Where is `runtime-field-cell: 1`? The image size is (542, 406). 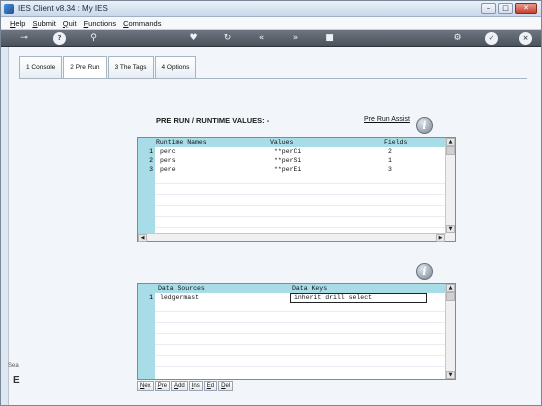
runtime-field-cell: 1 is located at coordinates (390, 160).